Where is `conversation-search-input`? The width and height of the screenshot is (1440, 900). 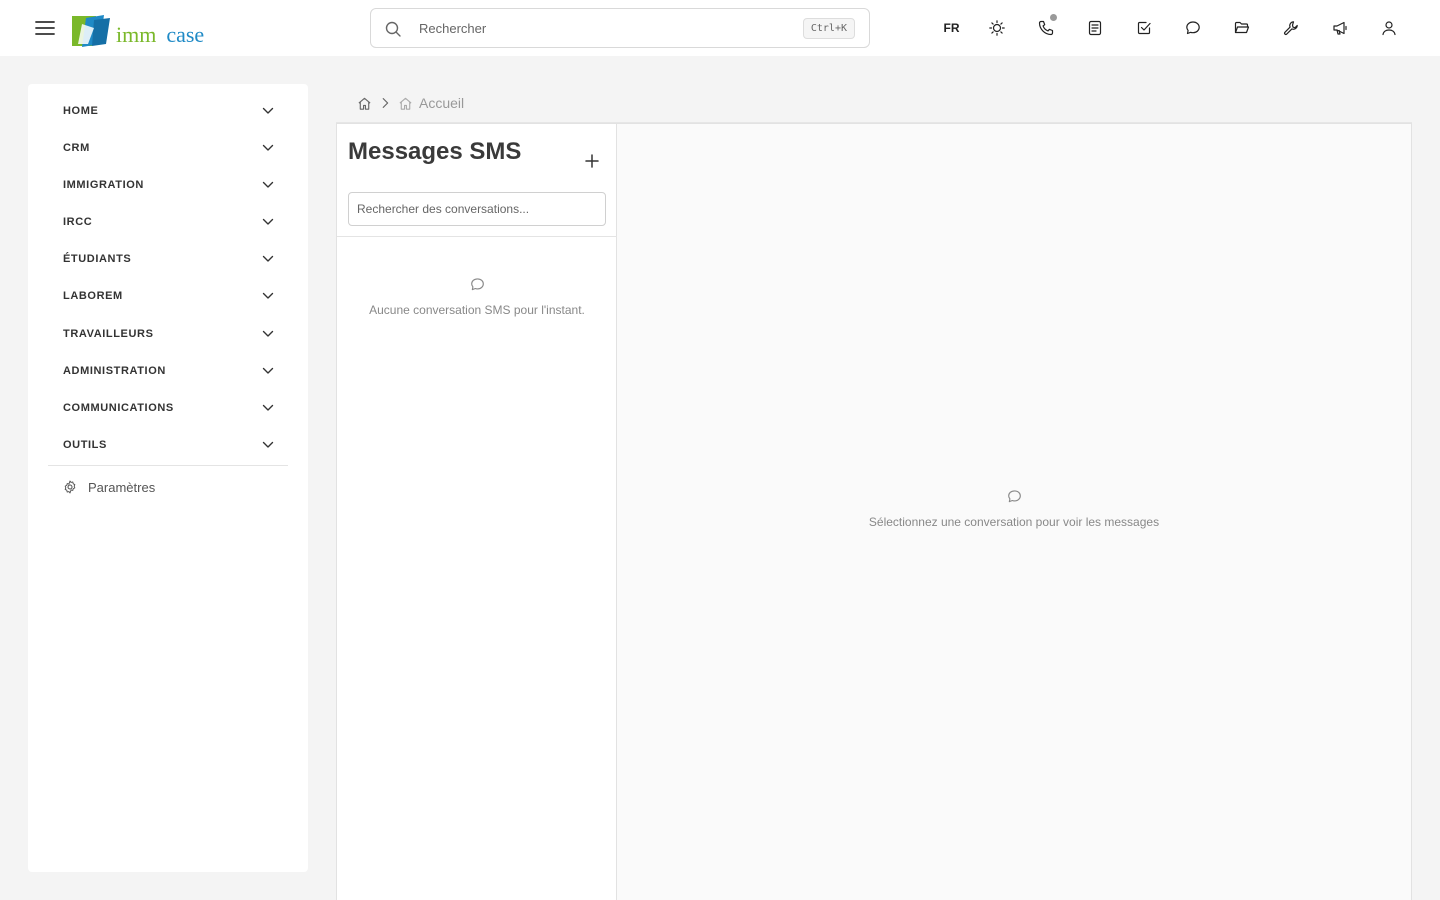 conversation-search-input is located at coordinates (477, 209).